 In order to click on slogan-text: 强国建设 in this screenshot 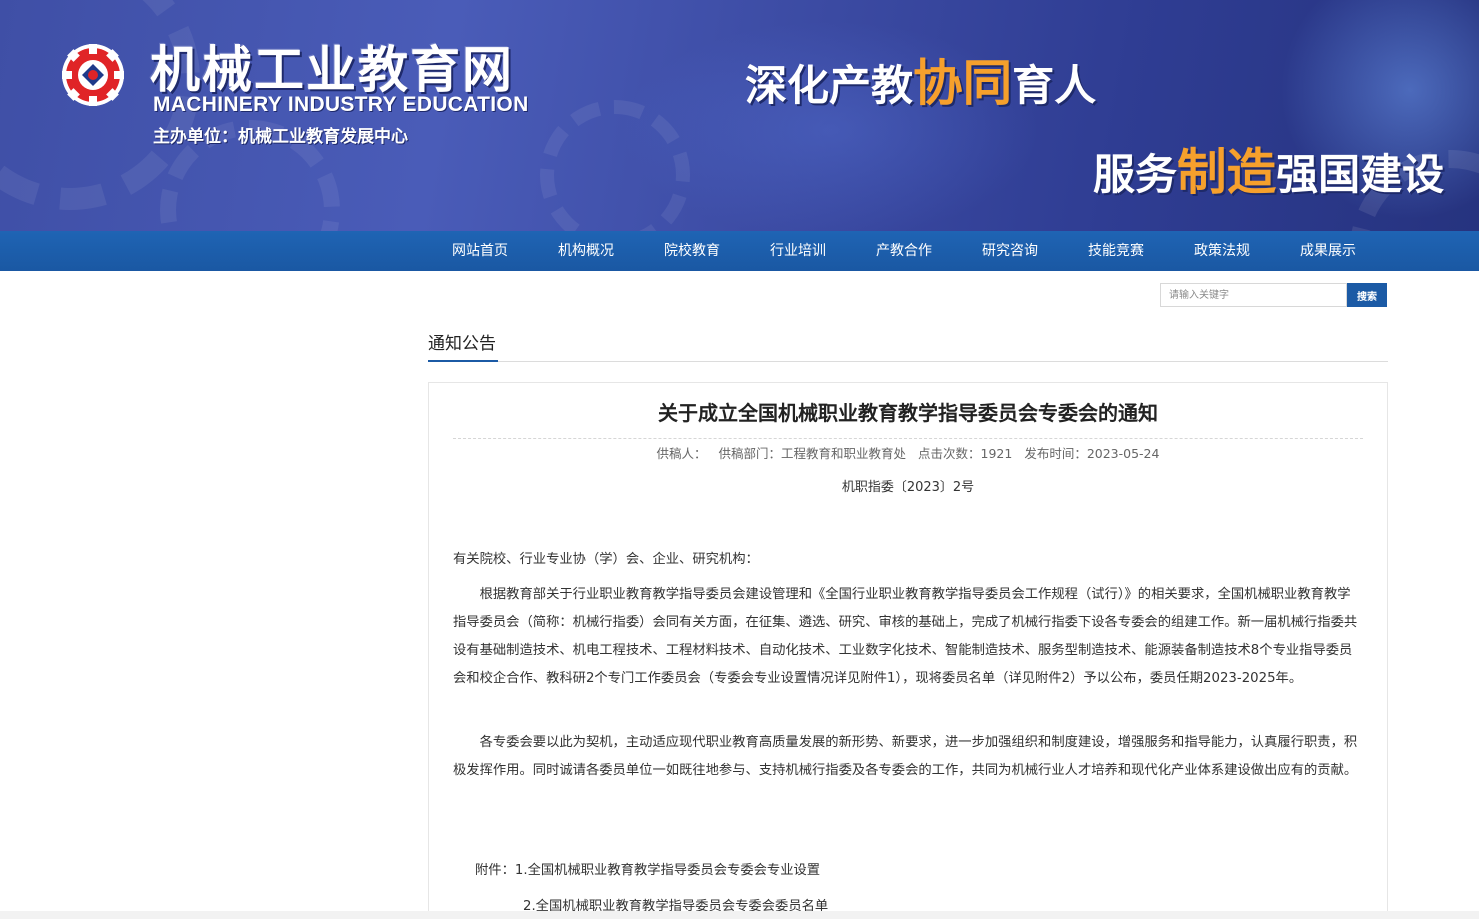, I will do `click(1360, 174)`.